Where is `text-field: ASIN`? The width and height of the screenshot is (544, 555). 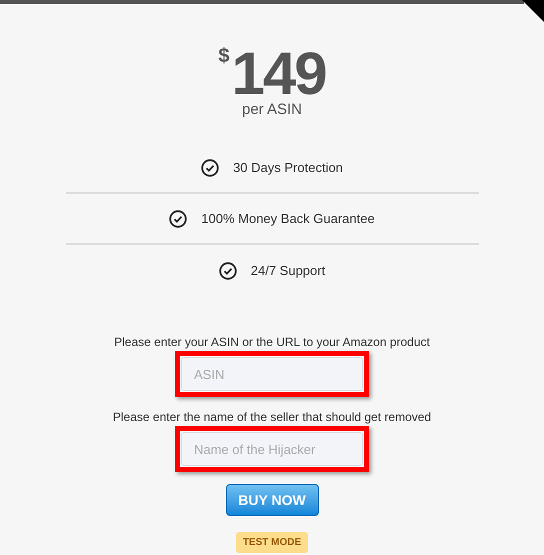 text-field: ASIN is located at coordinates (271, 374).